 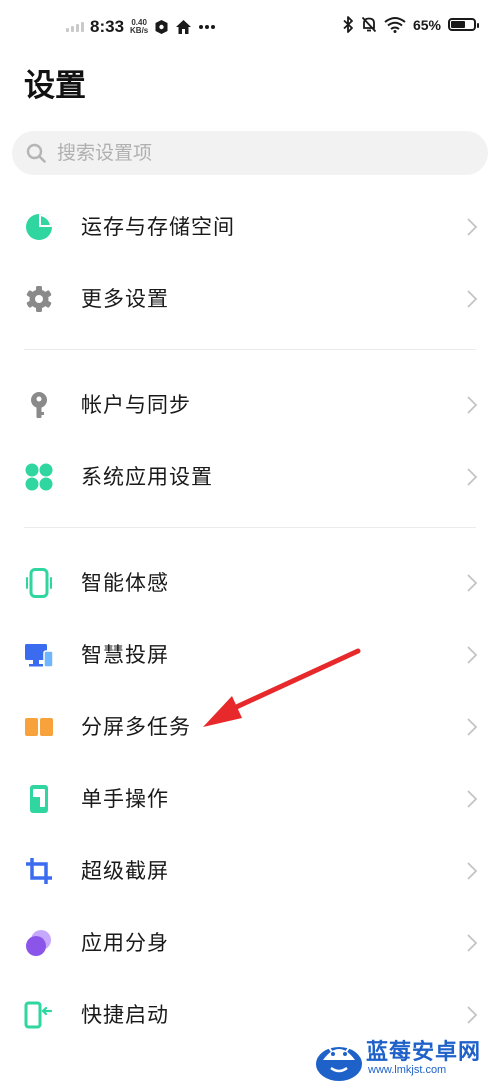 I want to click on android-logo-icon, so click(x=339, y=1063).